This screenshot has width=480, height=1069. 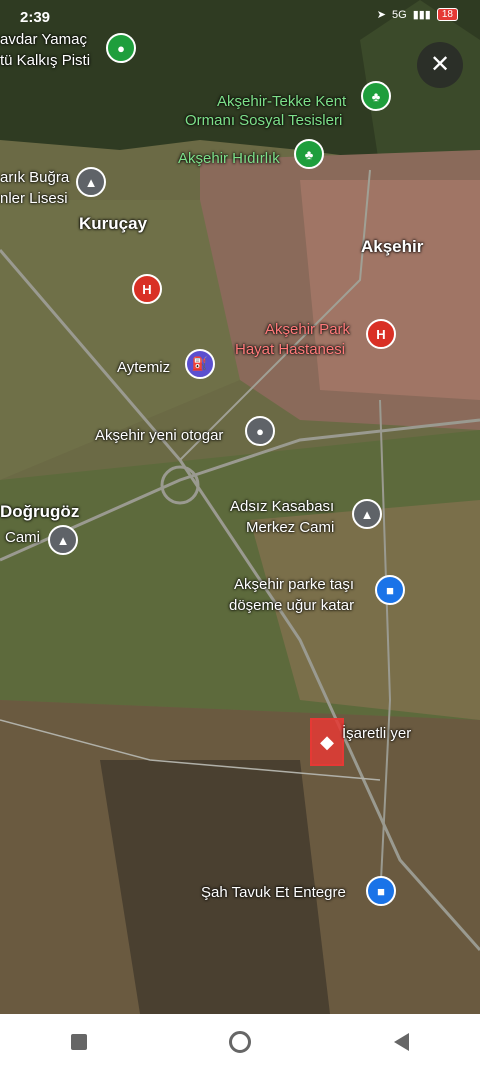 I want to click on label-aytemiz: Aytemiz, so click(x=143, y=367).